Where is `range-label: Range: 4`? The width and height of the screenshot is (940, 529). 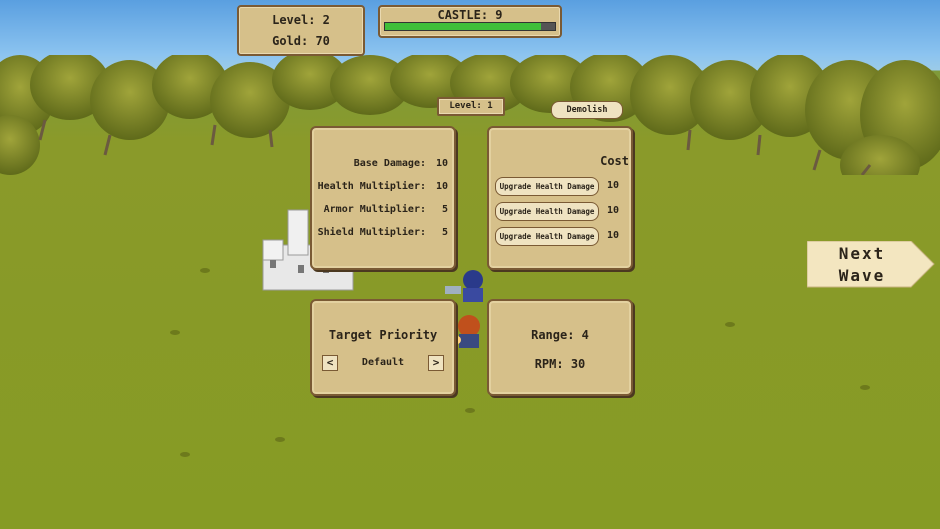 range-label: Range: 4 is located at coordinates (560, 335).